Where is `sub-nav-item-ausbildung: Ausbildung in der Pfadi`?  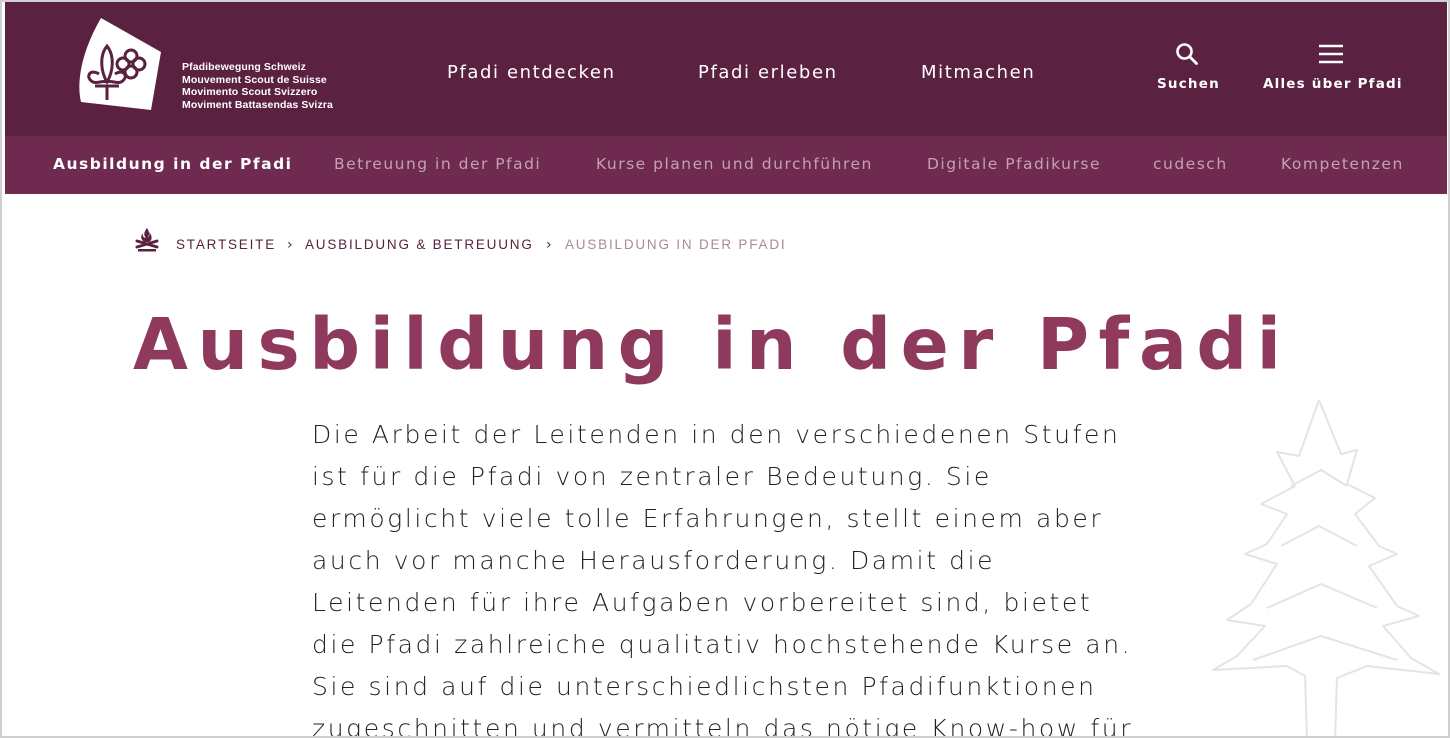
sub-nav-item-ausbildung: Ausbildung in der Pfadi is located at coordinates (173, 164).